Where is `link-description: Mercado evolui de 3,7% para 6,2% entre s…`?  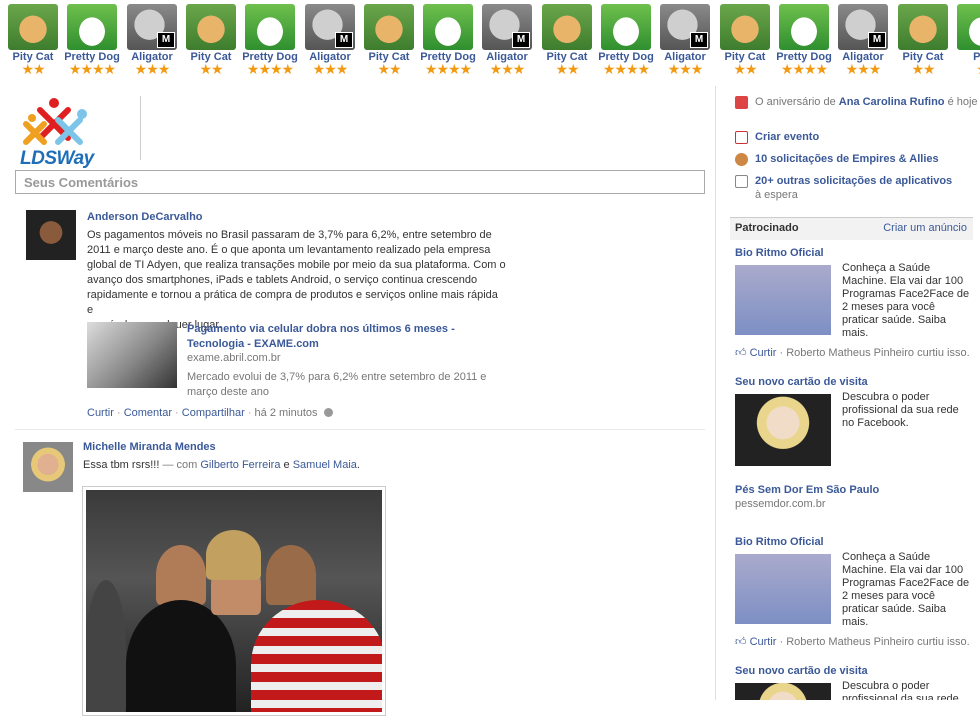
link-description: Mercado evolui de 3,7% para 6,2% entre s… is located at coordinates (337, 384).